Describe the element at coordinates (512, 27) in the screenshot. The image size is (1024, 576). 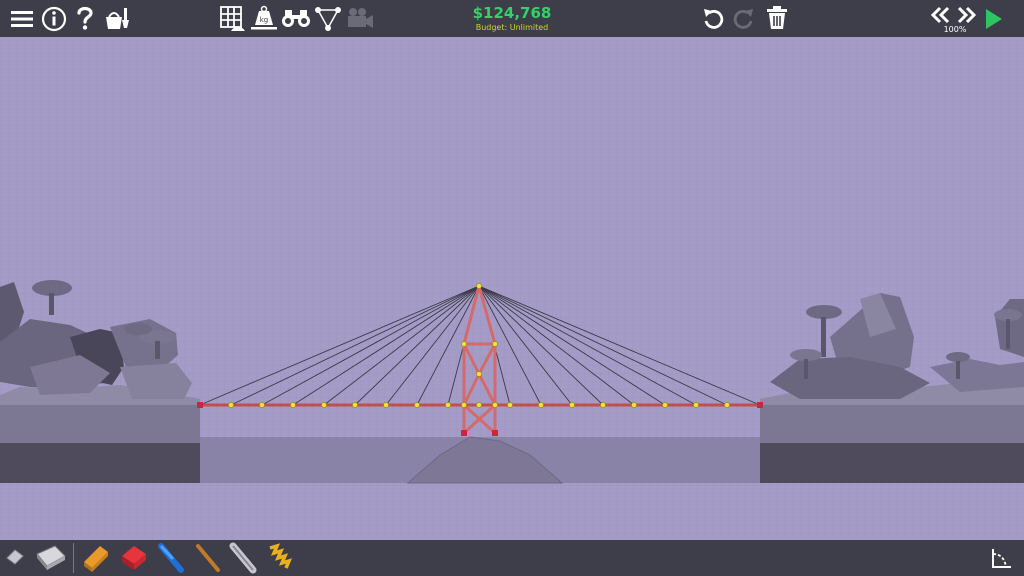
I see `budget-label: Budget: Unlimited` at that location.